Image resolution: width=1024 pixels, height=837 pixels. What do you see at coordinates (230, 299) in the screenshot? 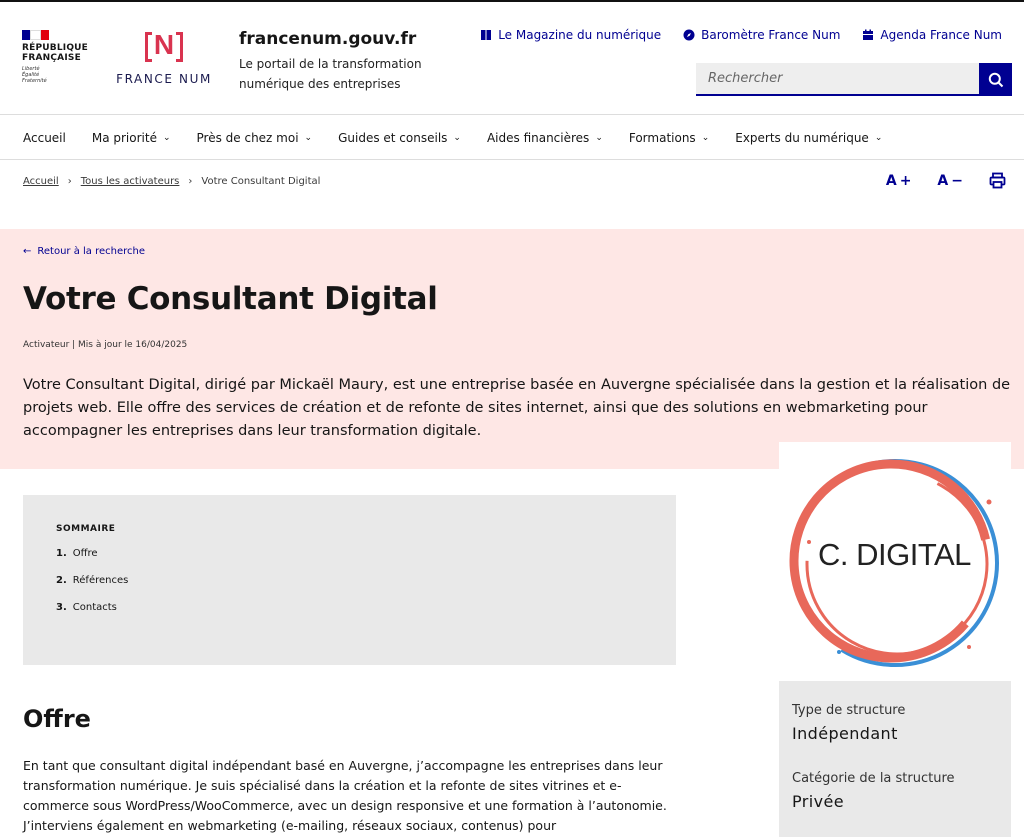
I see `page-title: Votre Consultant Digital` at bounding box center [230, 299].